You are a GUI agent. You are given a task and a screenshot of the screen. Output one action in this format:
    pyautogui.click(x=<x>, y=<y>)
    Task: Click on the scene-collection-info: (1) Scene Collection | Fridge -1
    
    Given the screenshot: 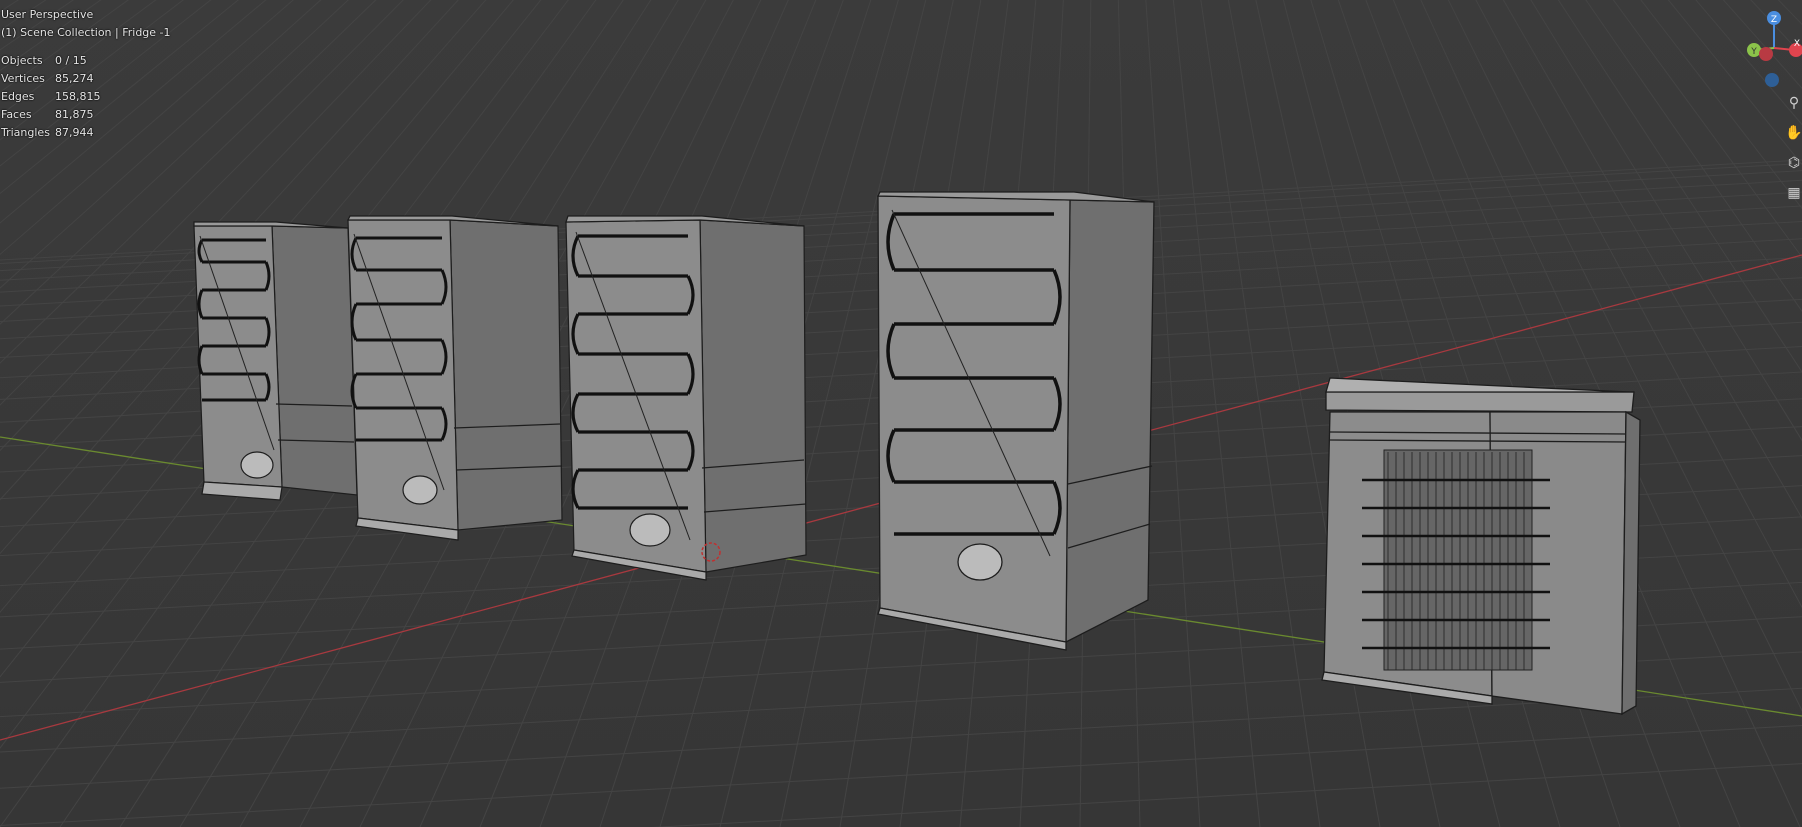 What is the action you would take?
    pyautogui.click(x=86, y=32)
    